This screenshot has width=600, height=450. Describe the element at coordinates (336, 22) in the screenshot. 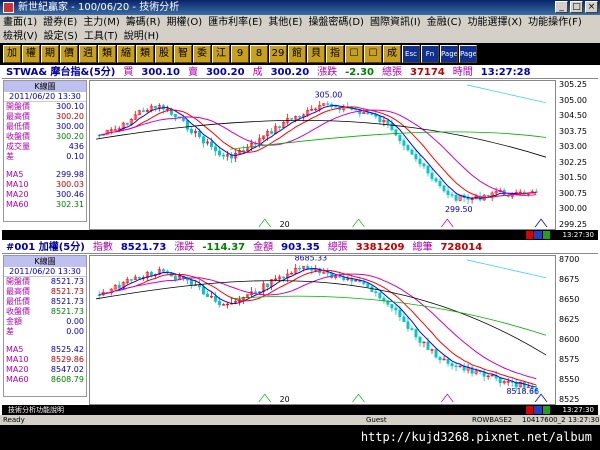

I see `menu-item: 操盤密碼(D)` at that location.